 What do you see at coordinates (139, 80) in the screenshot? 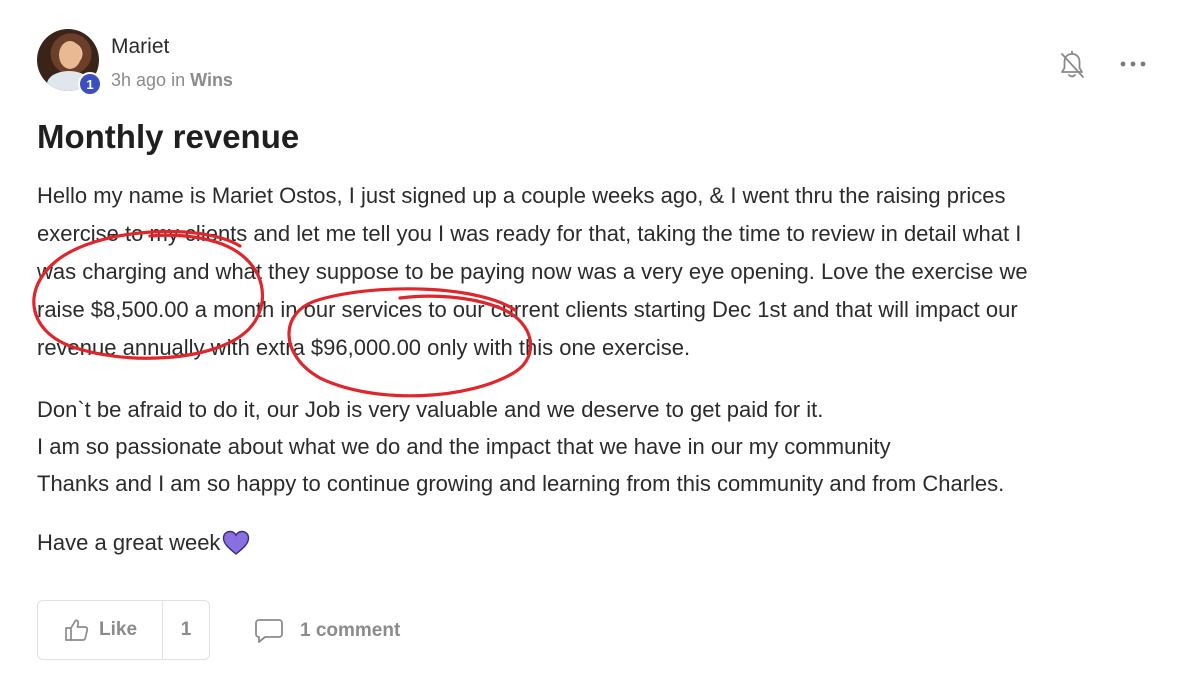
I see `post-time: 3h ago` at bounding box center [139, 80].